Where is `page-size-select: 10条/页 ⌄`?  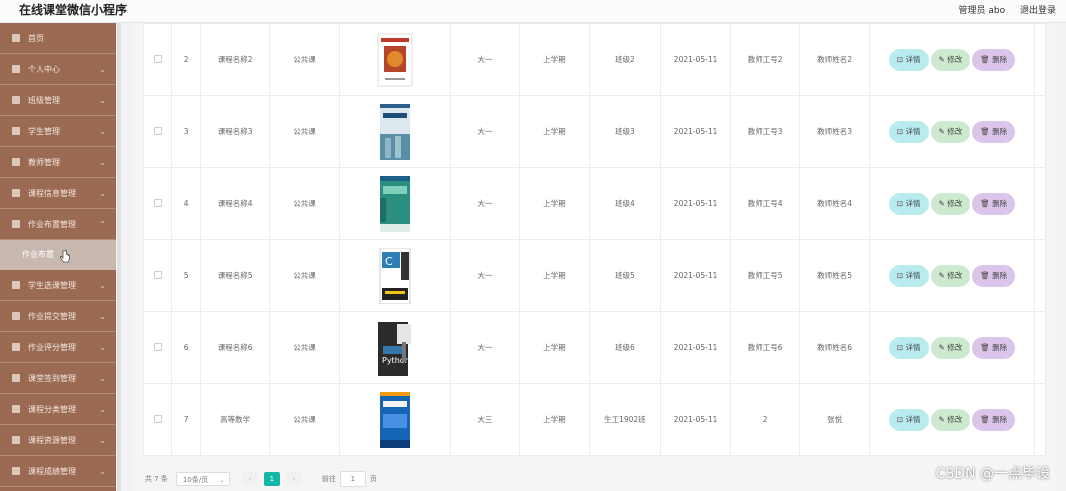 page-size-select: 10条/页 ⌄ is located at coordinates (202, 479).